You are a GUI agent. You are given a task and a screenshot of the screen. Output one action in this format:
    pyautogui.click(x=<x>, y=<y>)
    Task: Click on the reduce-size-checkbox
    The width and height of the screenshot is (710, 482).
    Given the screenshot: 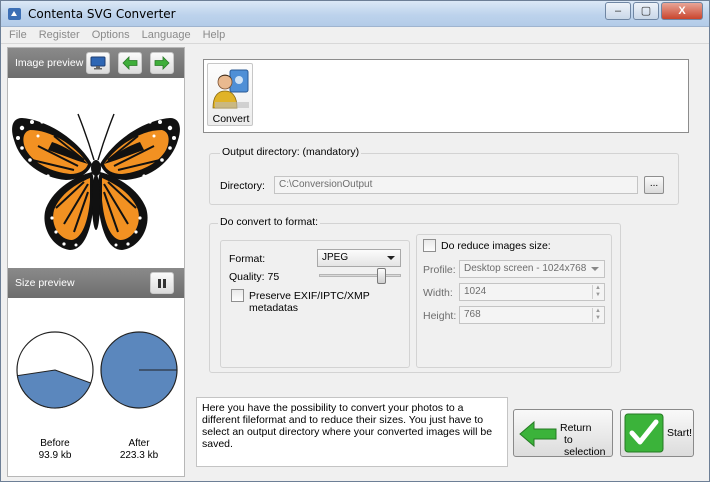 What is the action you would take?
    pyautogui.click(x=429, y=245)
    